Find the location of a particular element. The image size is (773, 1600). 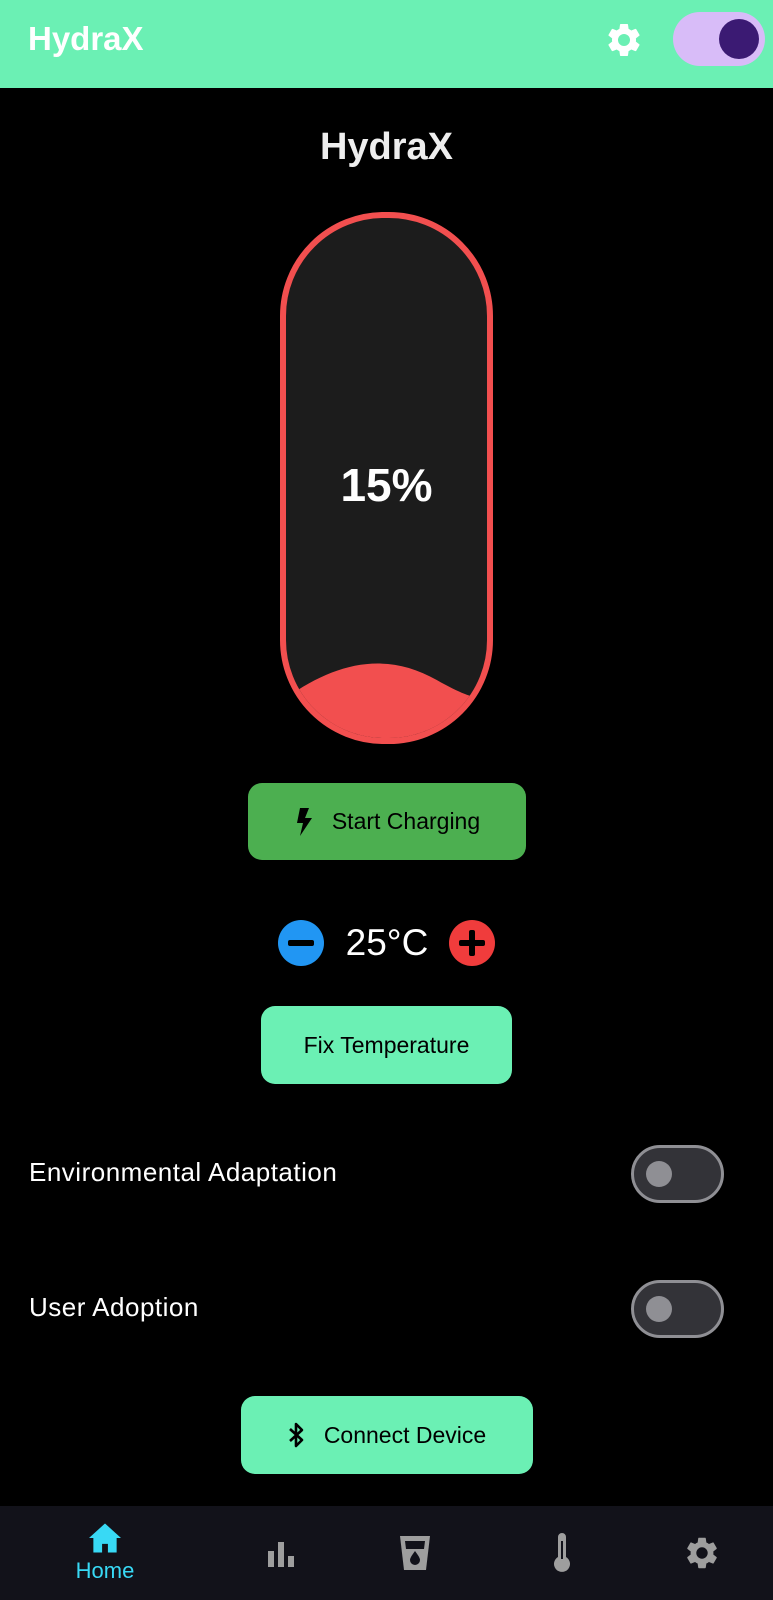

home-icon is located at coordinates (105, 1538).